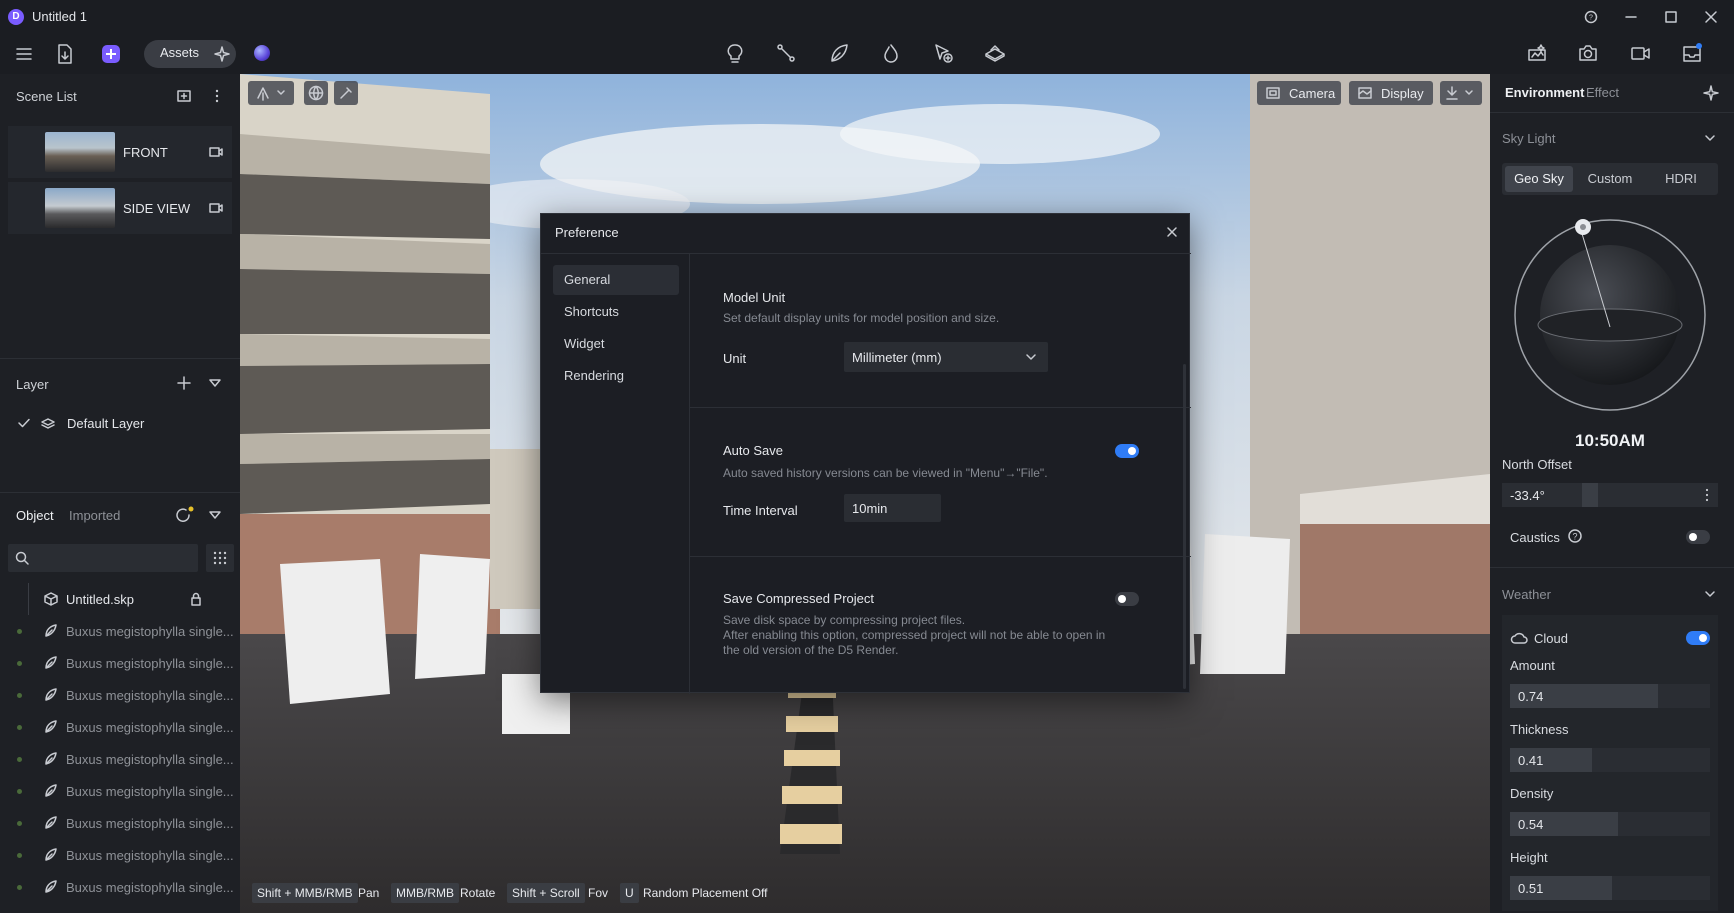 This screenshot has height=913, width=1734. I want to click on window-title: Untitled 1, so click(59, 16).